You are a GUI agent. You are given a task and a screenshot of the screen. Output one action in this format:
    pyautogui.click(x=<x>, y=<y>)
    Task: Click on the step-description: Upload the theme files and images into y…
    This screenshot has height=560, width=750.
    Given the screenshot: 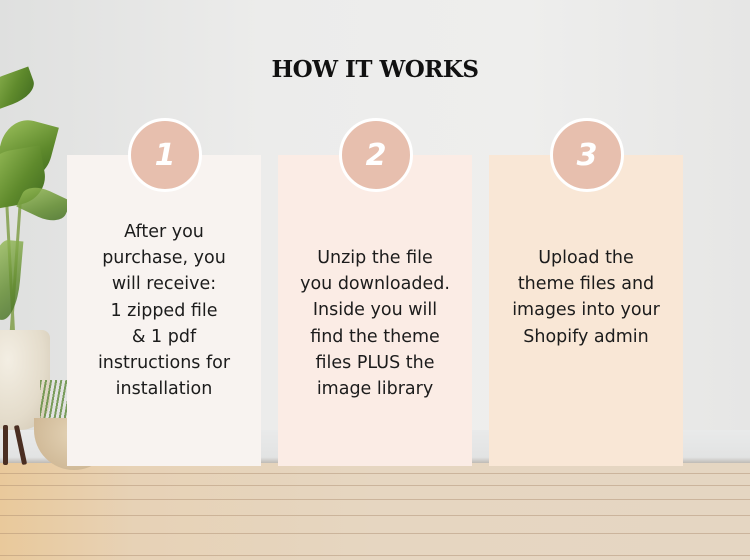 What is the action you would take?
    pyautogui.click(x=586, y=297)
    